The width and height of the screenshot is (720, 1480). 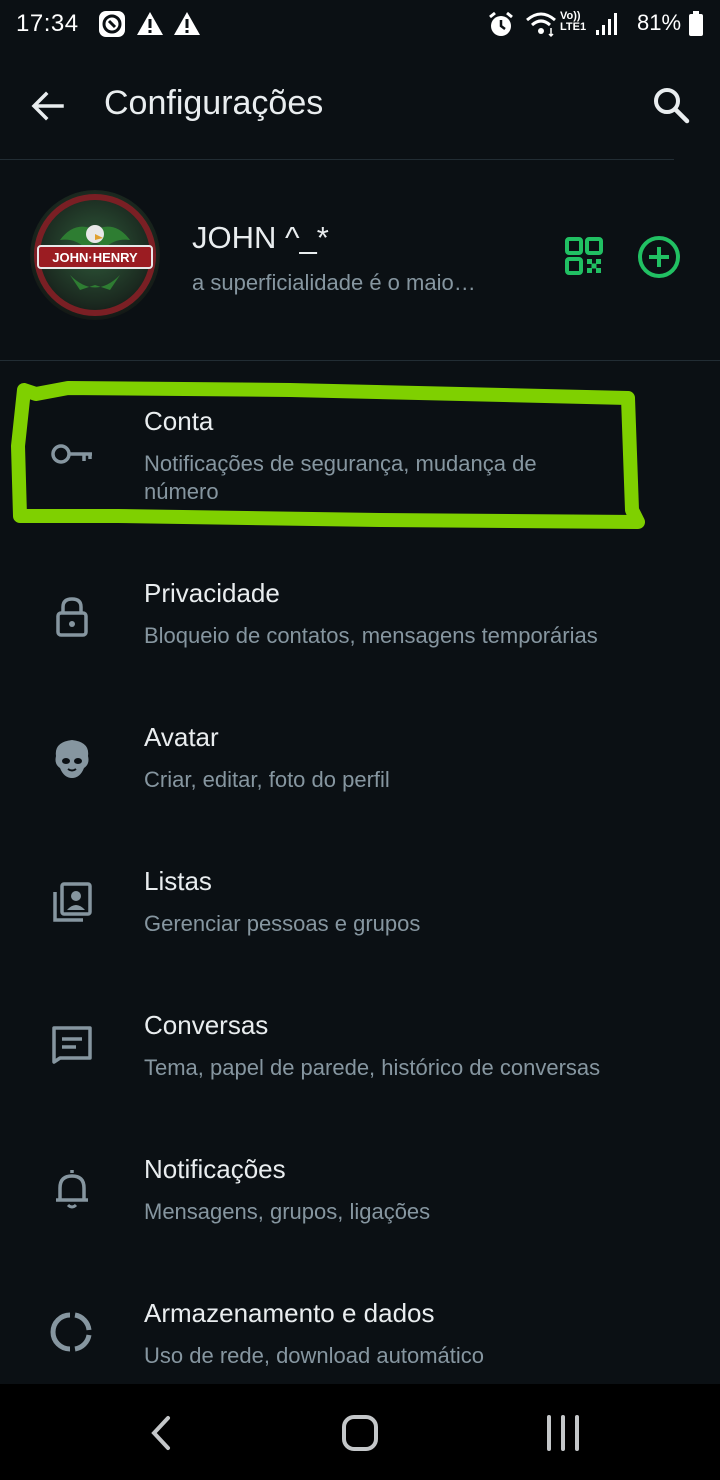 What do you see at coordinates (179, 421) in the screenshot?
I see `item-title: Conta` at bounding box center [179, 421].